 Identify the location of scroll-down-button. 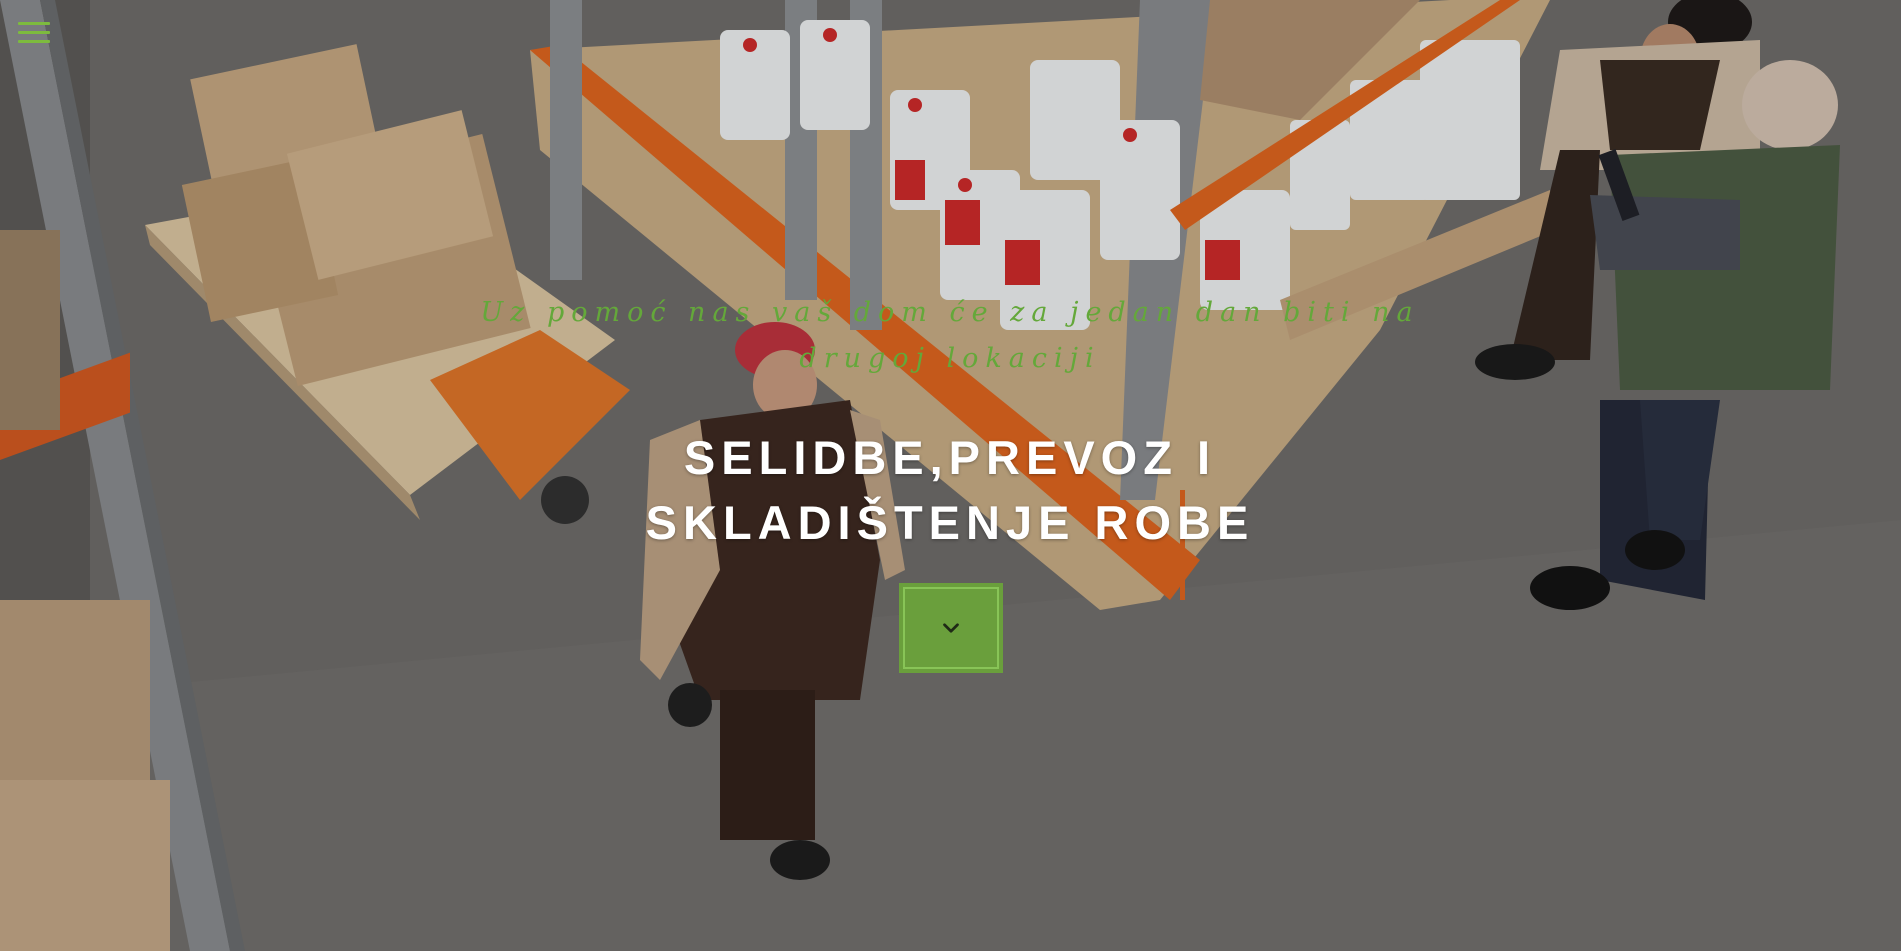
(951, 628).